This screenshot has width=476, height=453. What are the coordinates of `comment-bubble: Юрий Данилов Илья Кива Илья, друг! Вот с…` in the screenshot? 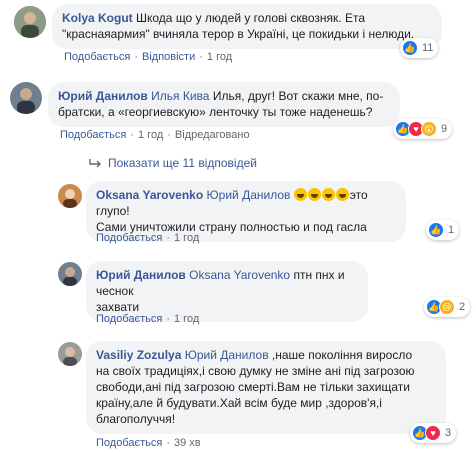 It's located at (224, 104).